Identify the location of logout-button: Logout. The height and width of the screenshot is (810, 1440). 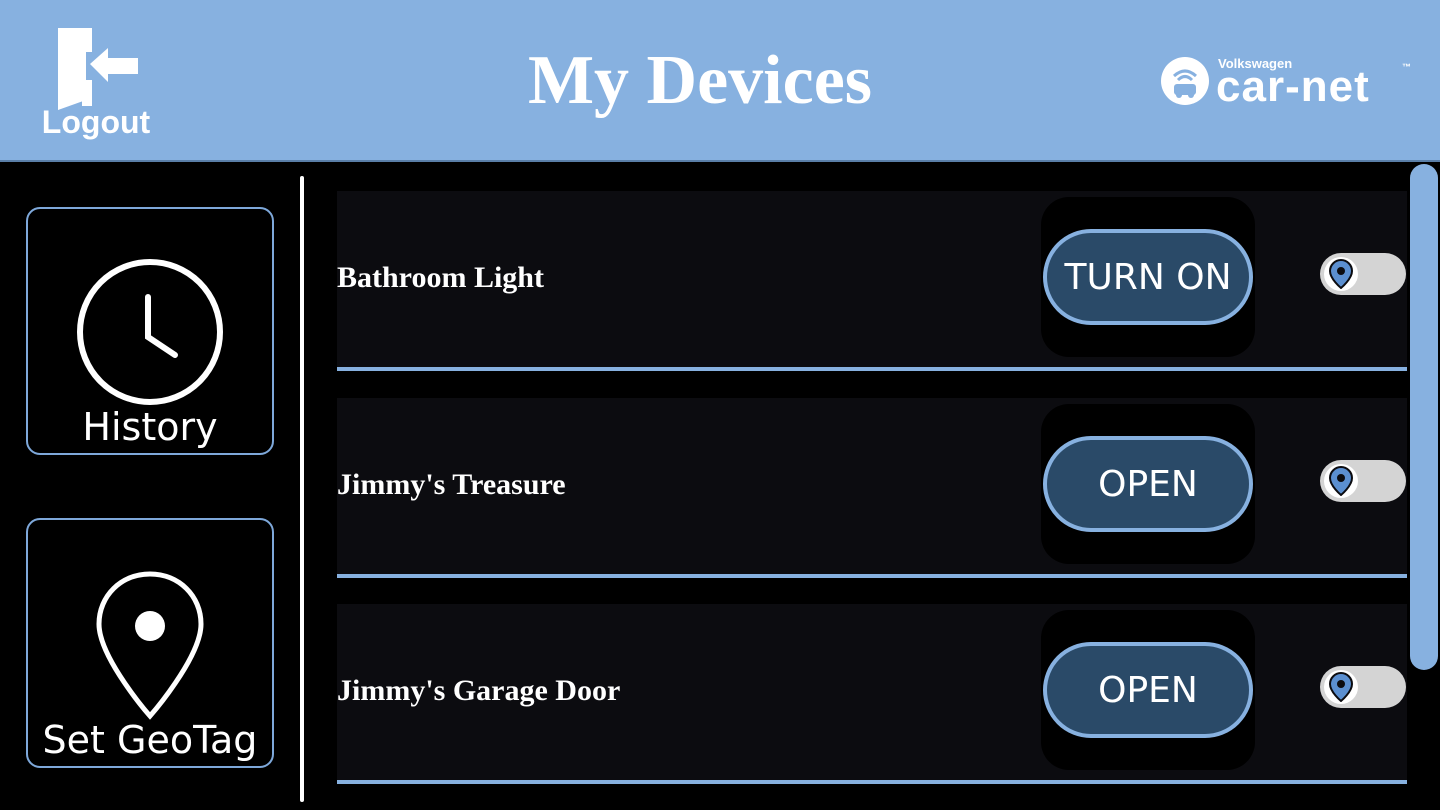
(96, 84).